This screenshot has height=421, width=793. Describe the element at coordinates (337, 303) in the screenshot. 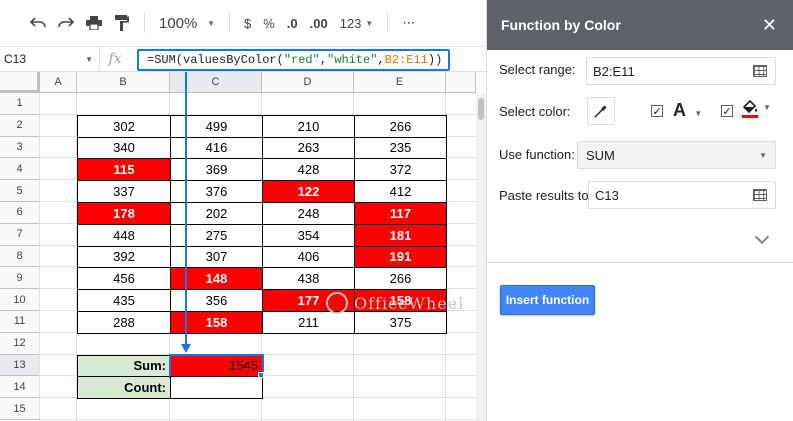

I see `officewheel-logo-icon` at that location.